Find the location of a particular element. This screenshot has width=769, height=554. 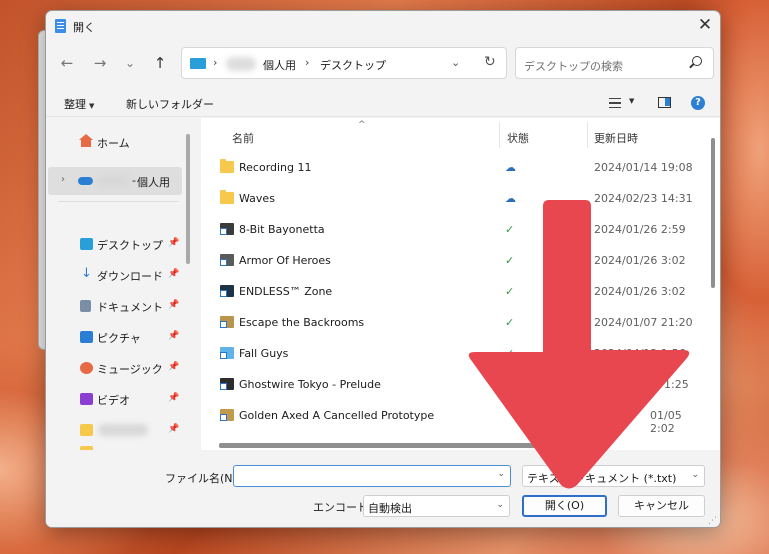

organize-menu: 整理 ▼ is located at coordinates (79, 104).